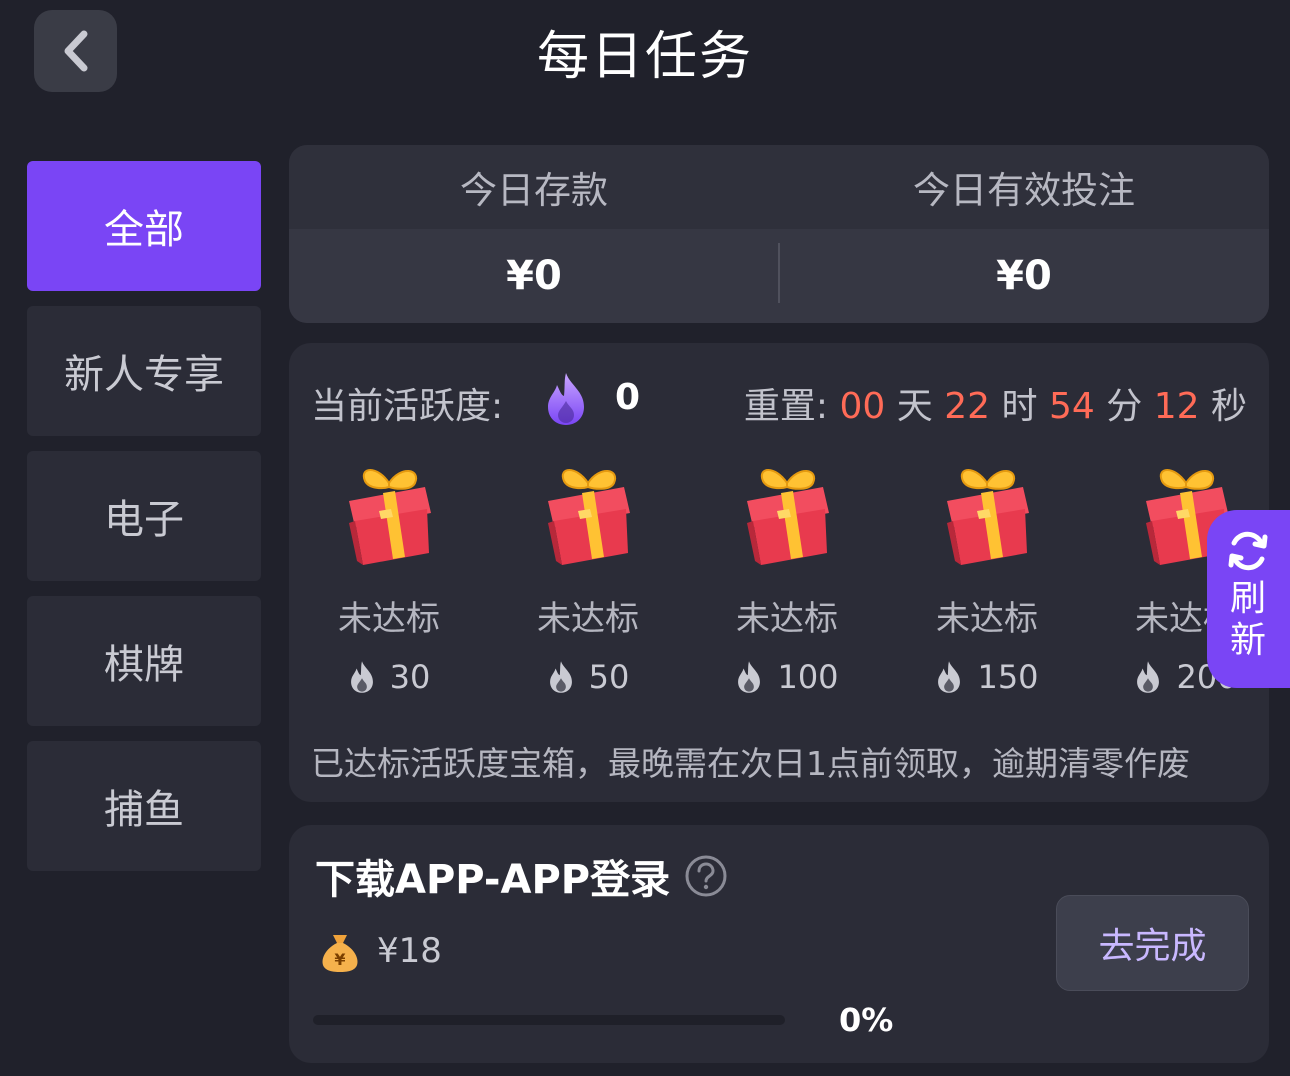 The image size is (1290, 1076). Describe the element at coordinates (914, 406) in the screenshot. I see `reset-days-unit: 天` at that location.